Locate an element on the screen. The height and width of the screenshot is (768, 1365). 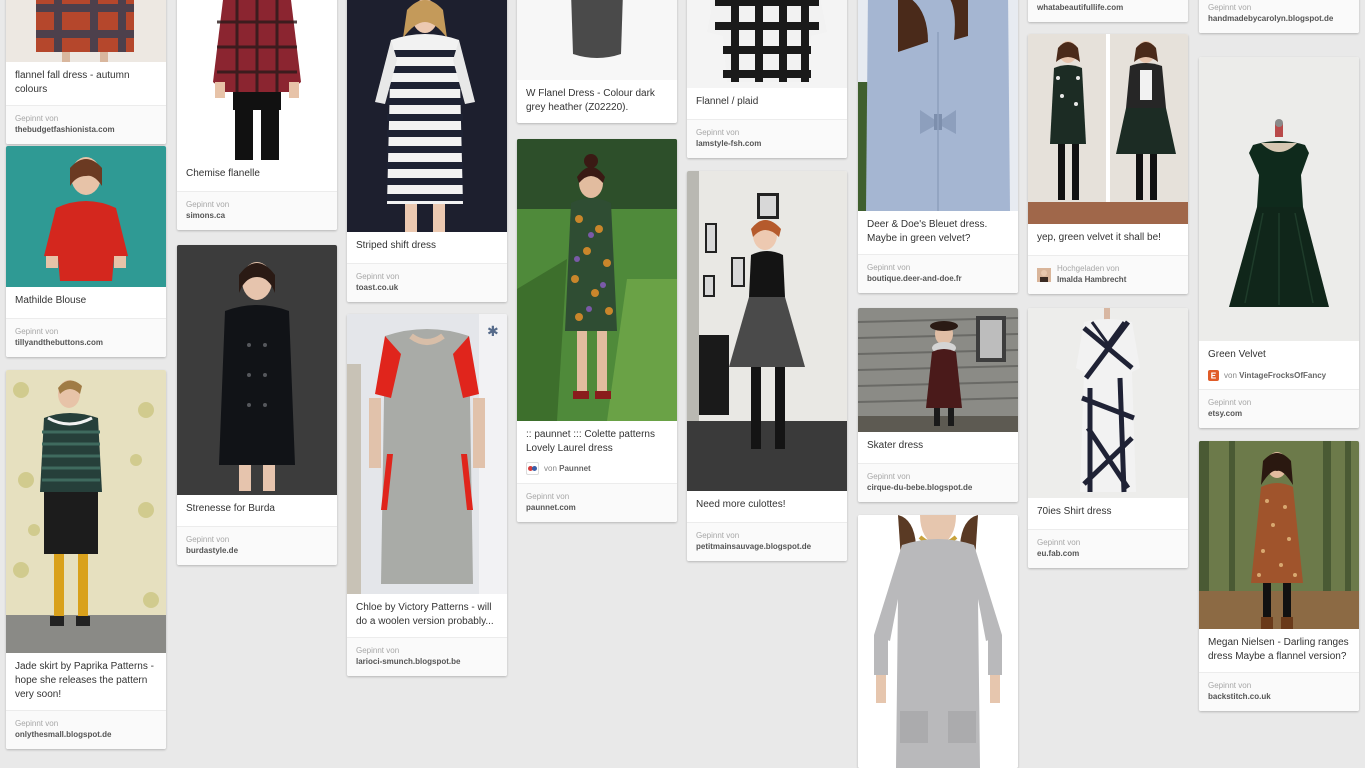
uploader-name: Imalda Hambrecht is located at coordinates (1091, 280).